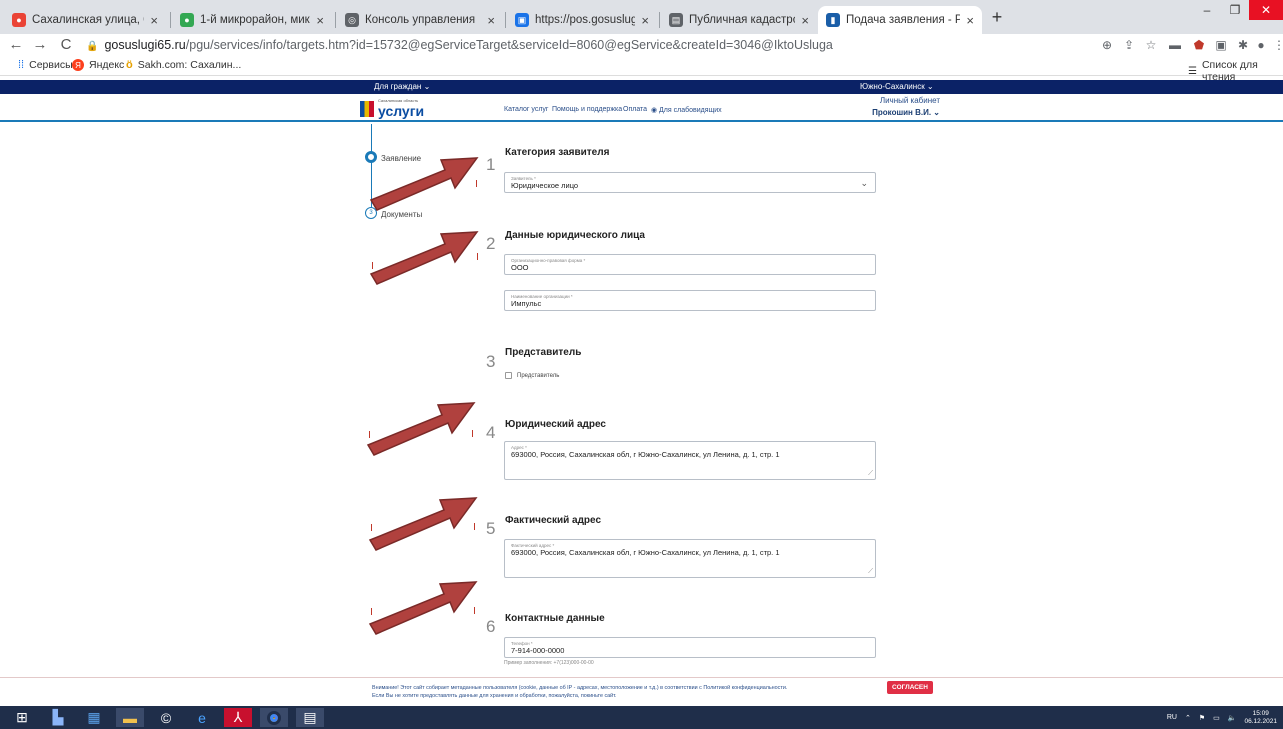 The width and height of the screenshot is (1283, 729). What do you see at coordinates (1276, 45) in the screenshot?
I see `menu-icon: ⋮` at bounding box center [1276, 45].